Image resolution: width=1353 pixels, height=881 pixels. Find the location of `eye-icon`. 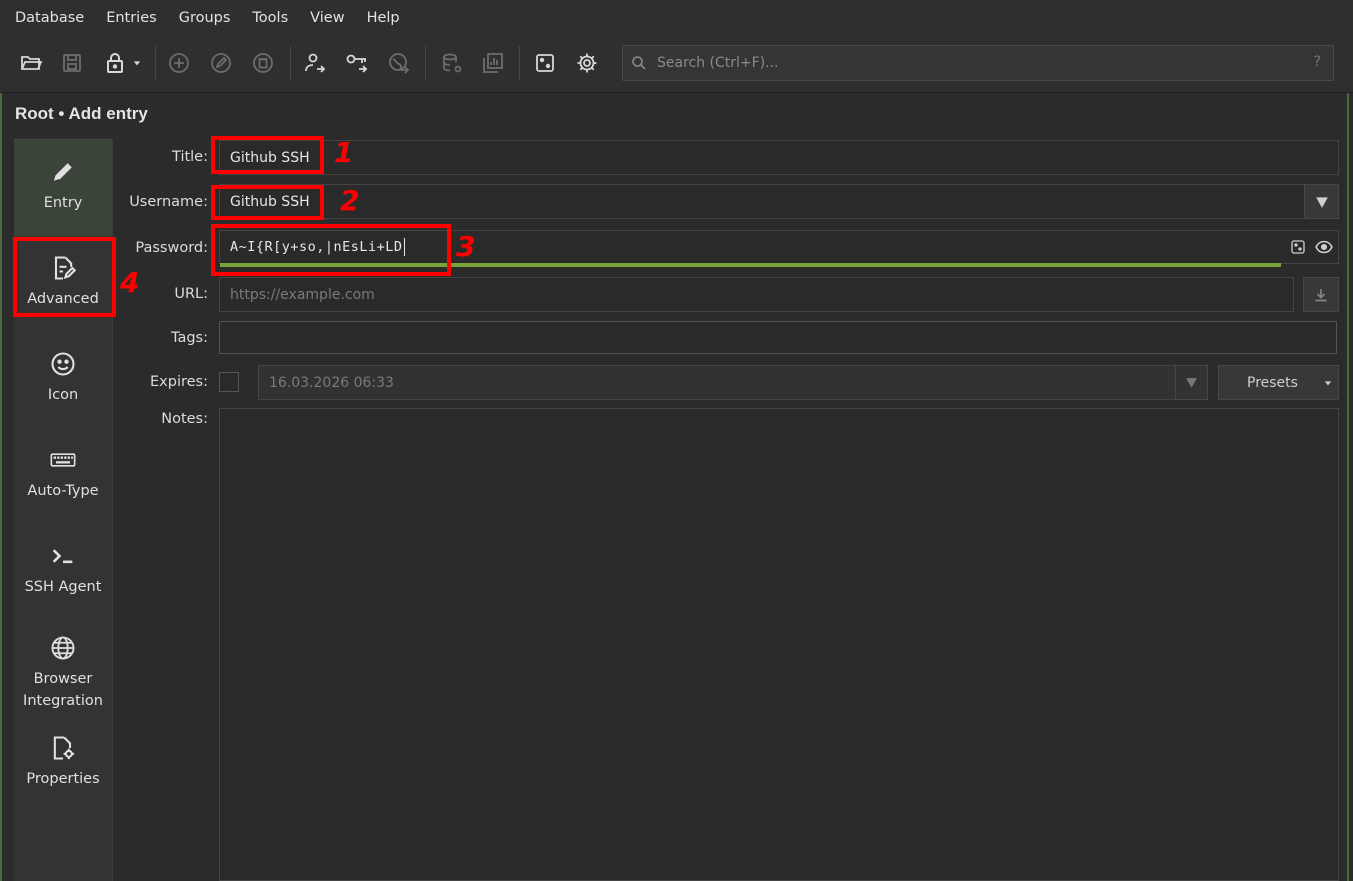

eye-icon is located at coordinates (1324, 247).